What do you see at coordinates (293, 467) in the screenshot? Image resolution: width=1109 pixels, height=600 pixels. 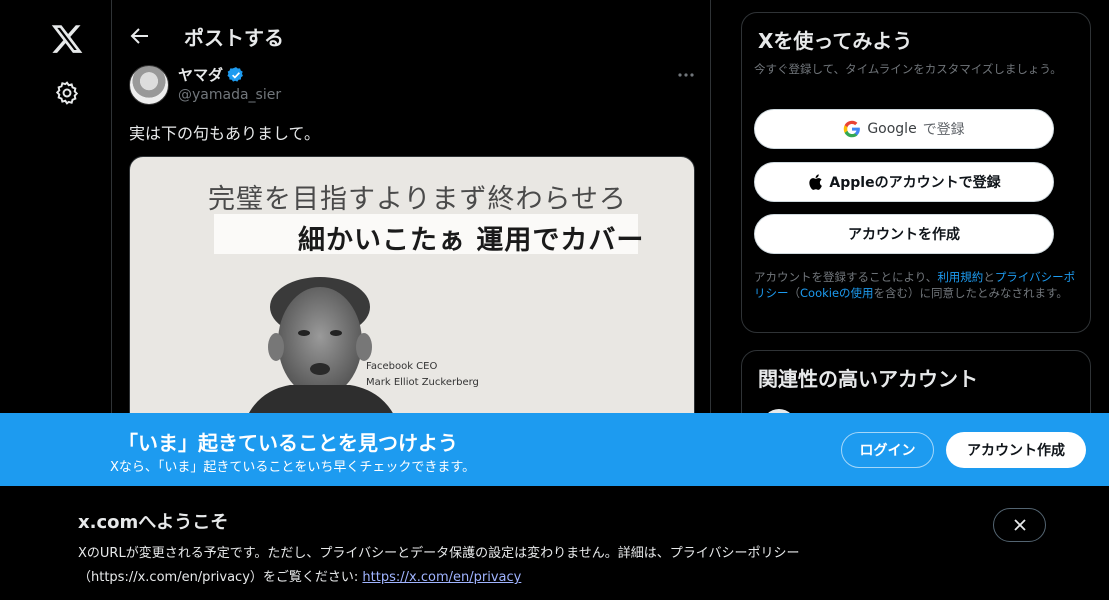 I see `banner-subtitle: Xなら、「いま」起きていることをいち早くチェックできます。` at bounding box center [293, 467].